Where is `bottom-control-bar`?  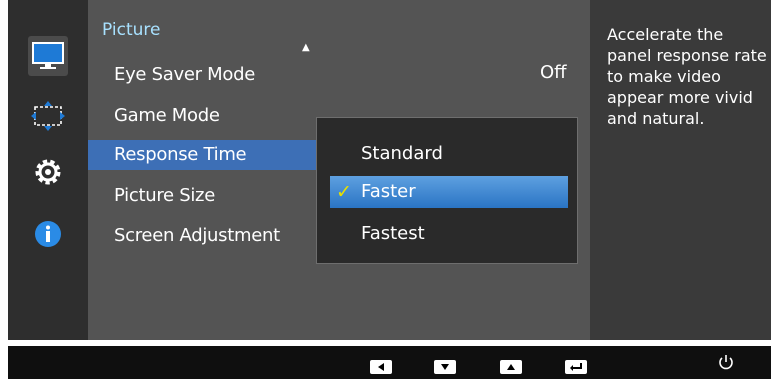
bottom-control-bar is located at coordinates (389, 362).